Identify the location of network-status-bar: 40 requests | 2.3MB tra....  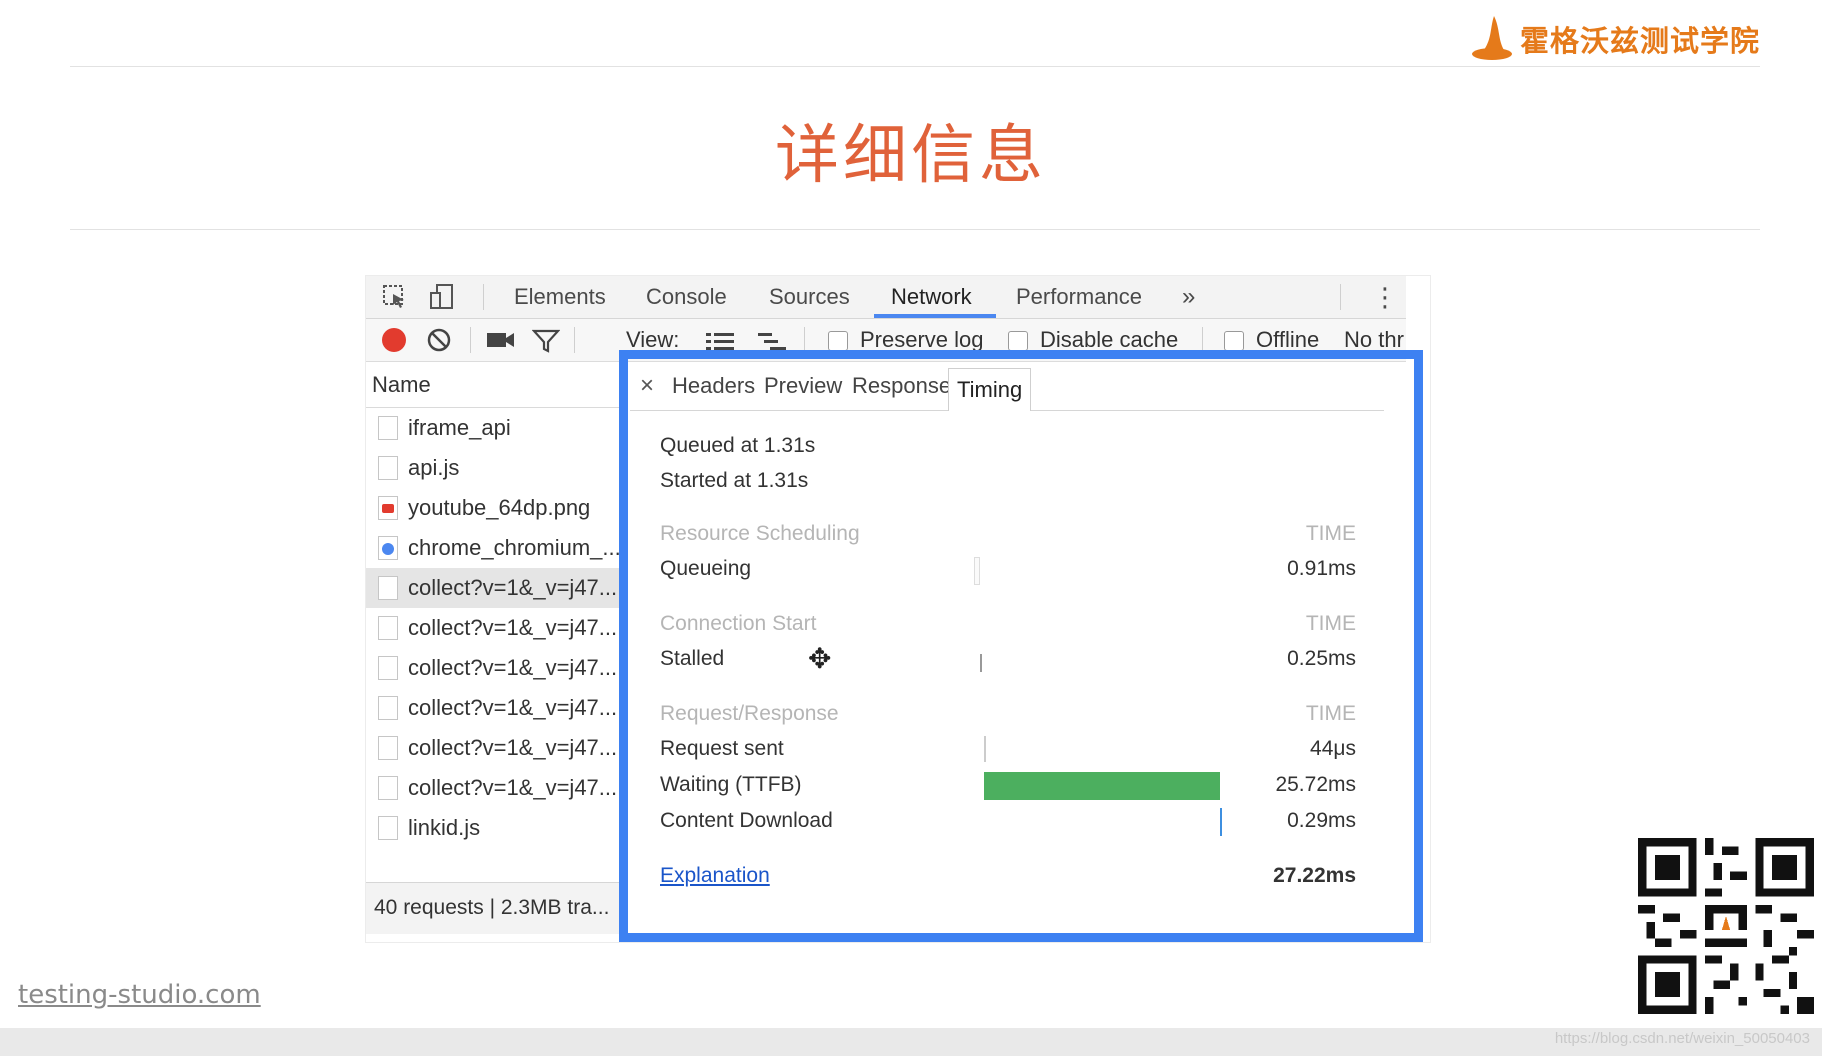
(493, 908).